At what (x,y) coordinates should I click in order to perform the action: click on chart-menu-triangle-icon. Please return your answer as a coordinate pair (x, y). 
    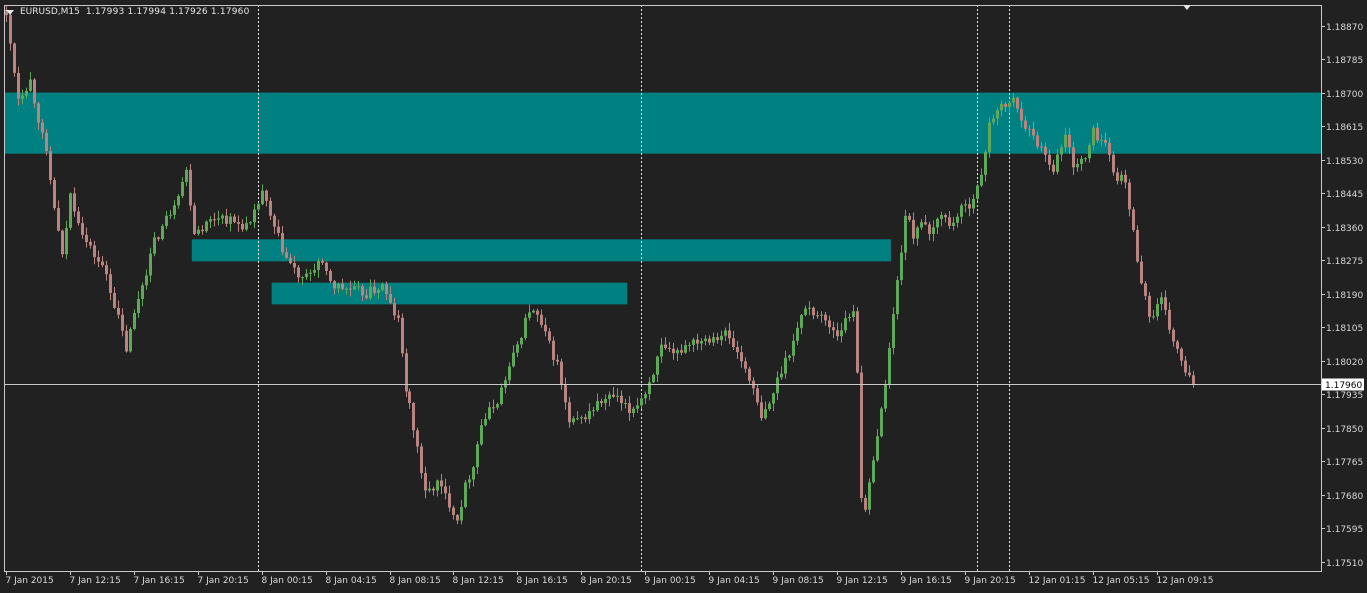
    Looking at the image, I should click on (10, 12).